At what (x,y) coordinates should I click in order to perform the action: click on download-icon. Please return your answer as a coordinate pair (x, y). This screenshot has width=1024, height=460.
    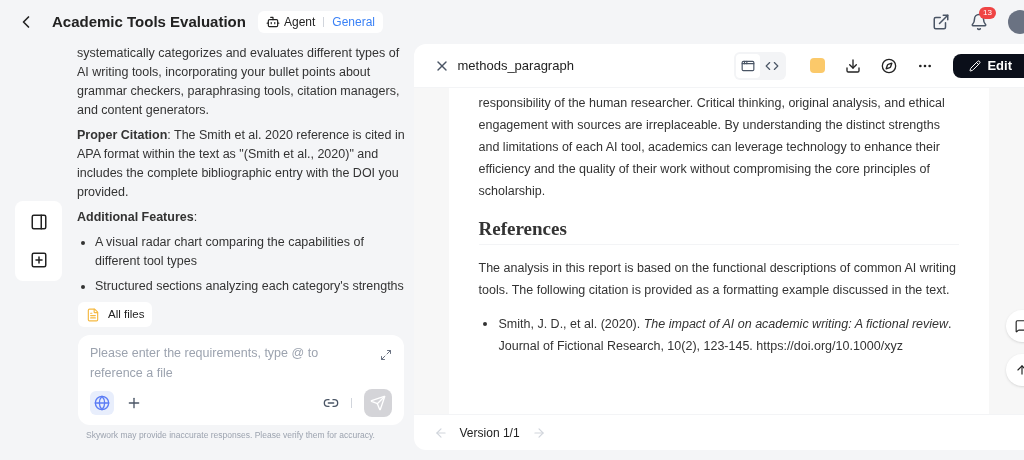
    Looking at the image, I should click on (853, 65).